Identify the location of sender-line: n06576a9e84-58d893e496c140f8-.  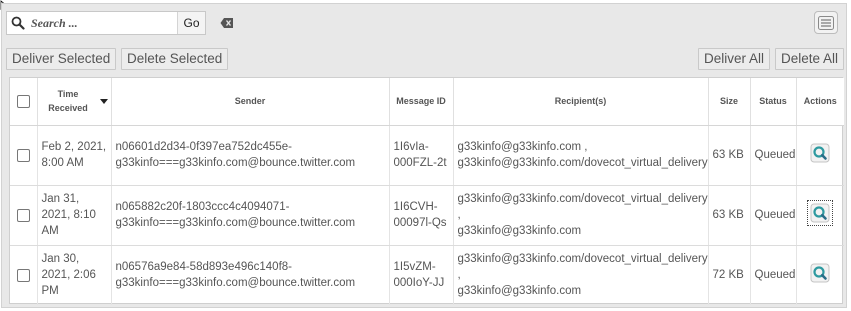
(204, 267).